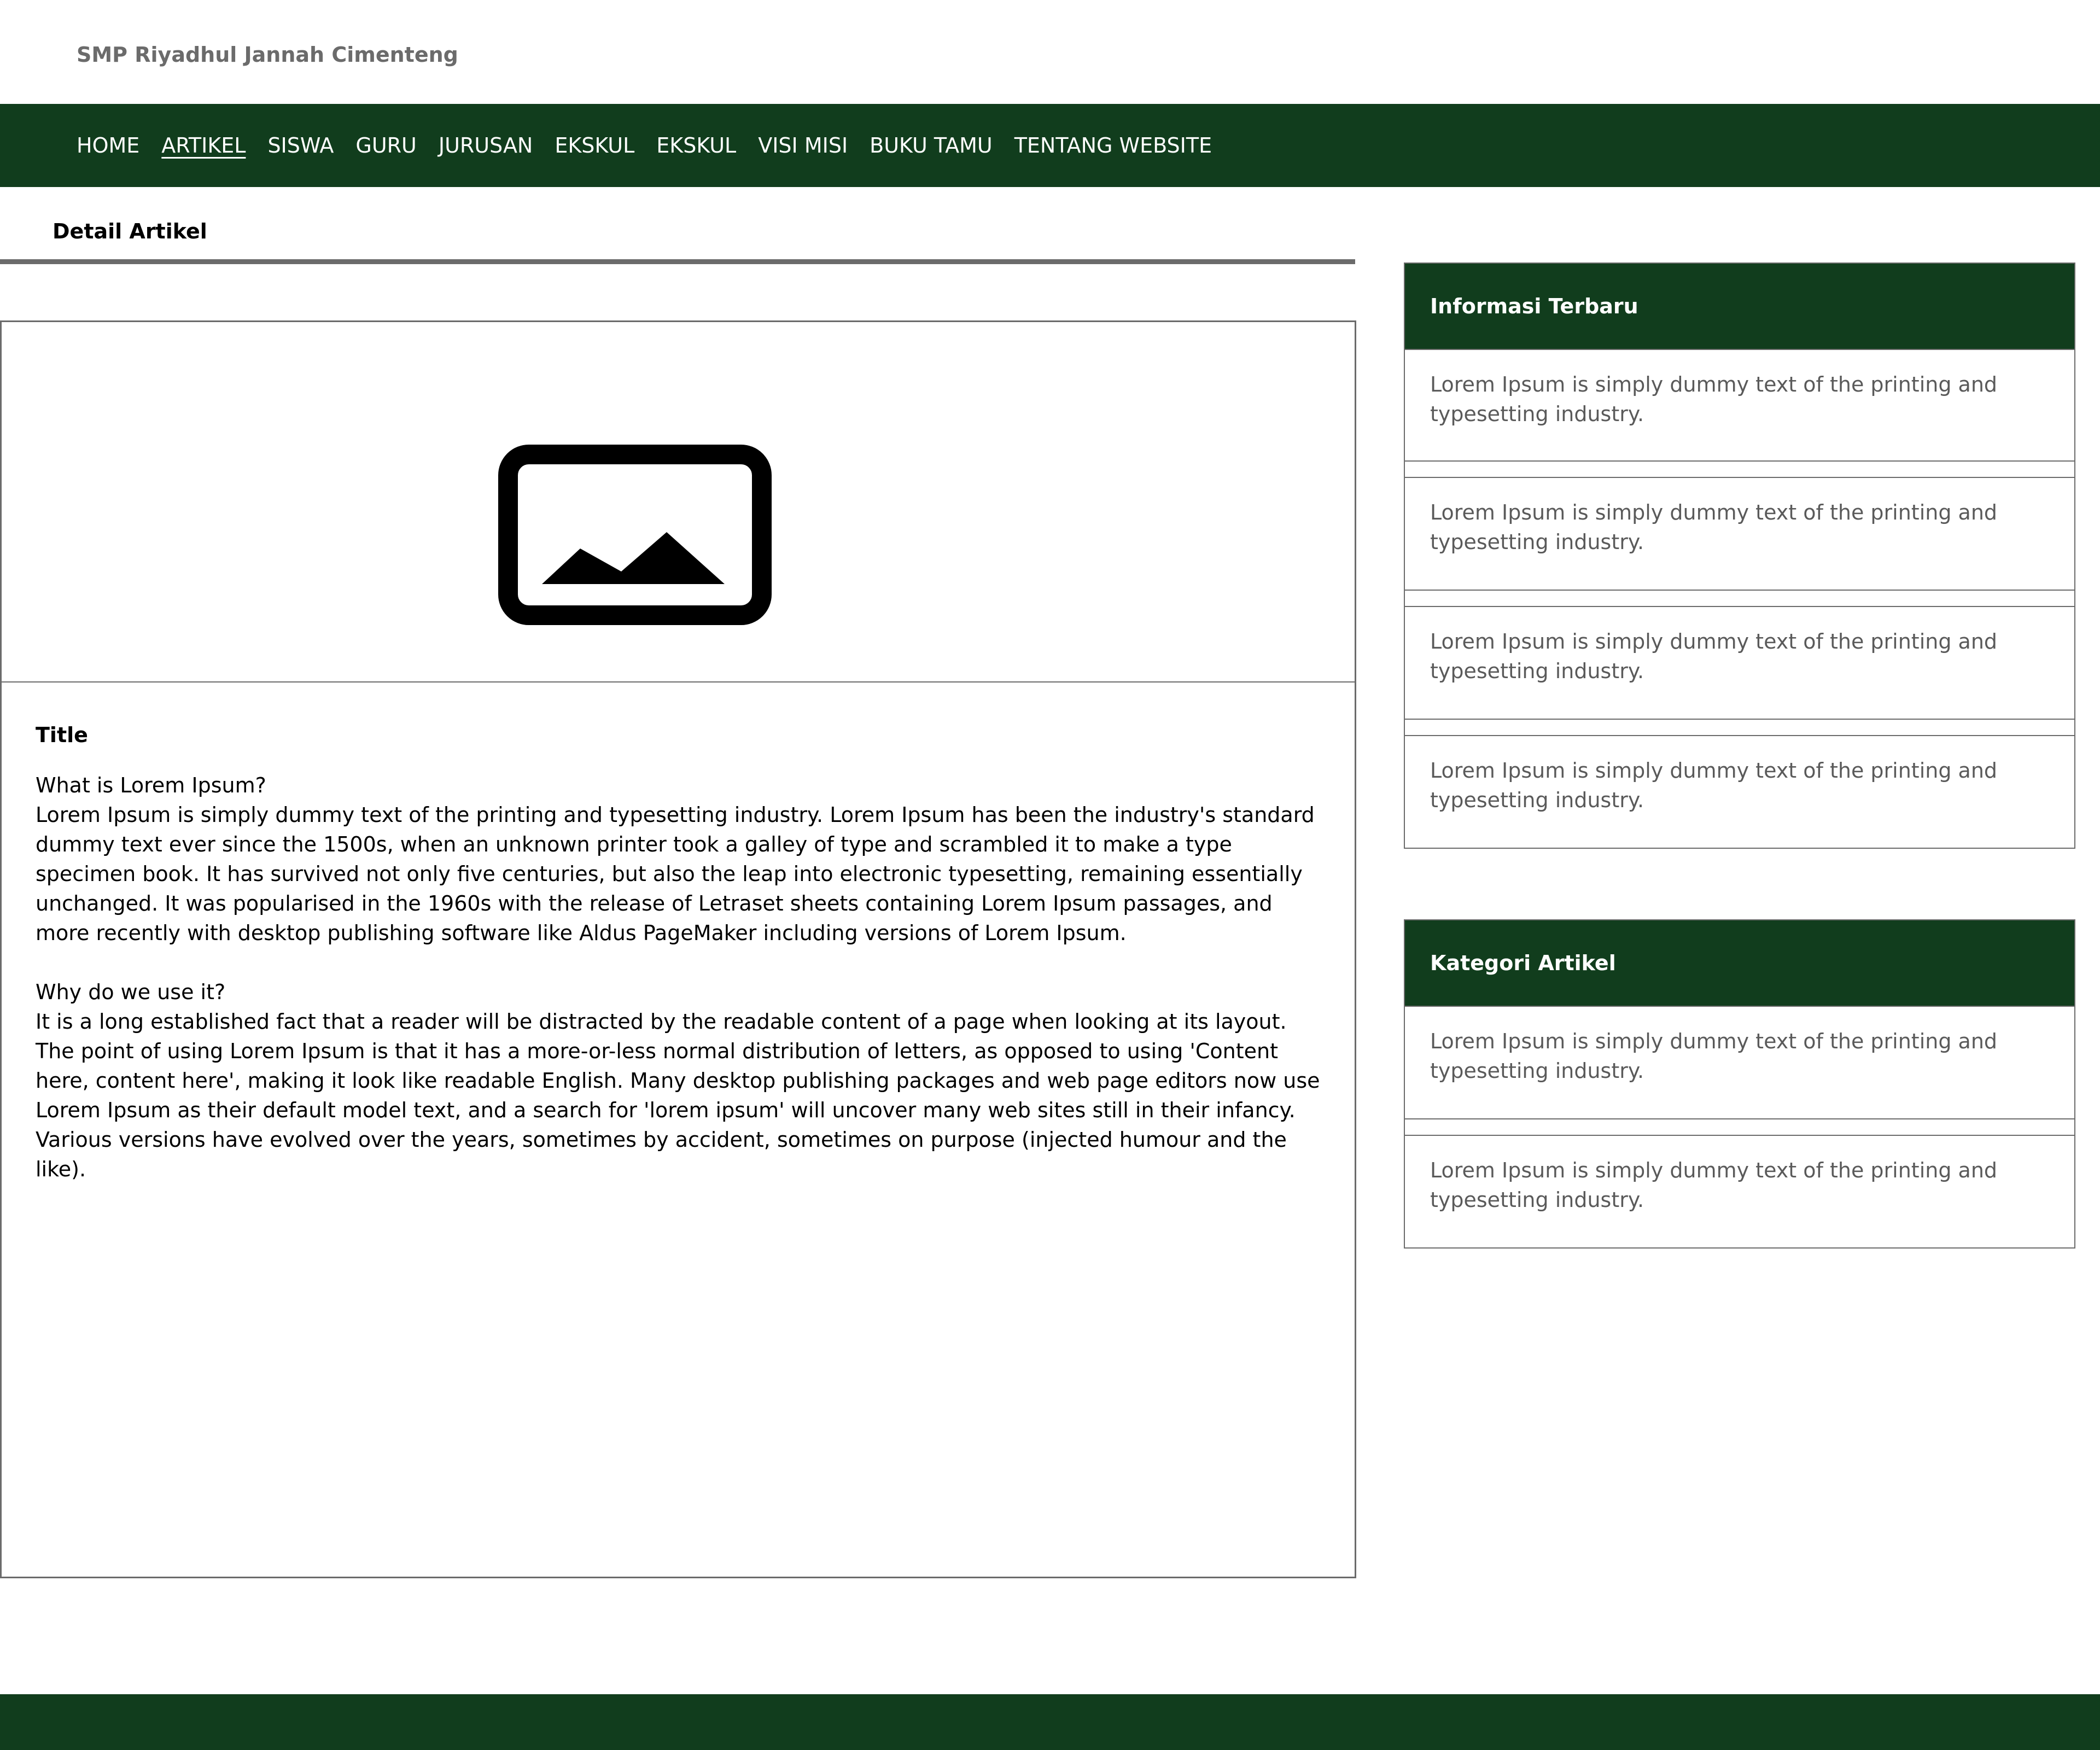  Describe the element at coordinates (129, 231) in the screenshot. I see `section-heading: Detail Artikel` at that location.